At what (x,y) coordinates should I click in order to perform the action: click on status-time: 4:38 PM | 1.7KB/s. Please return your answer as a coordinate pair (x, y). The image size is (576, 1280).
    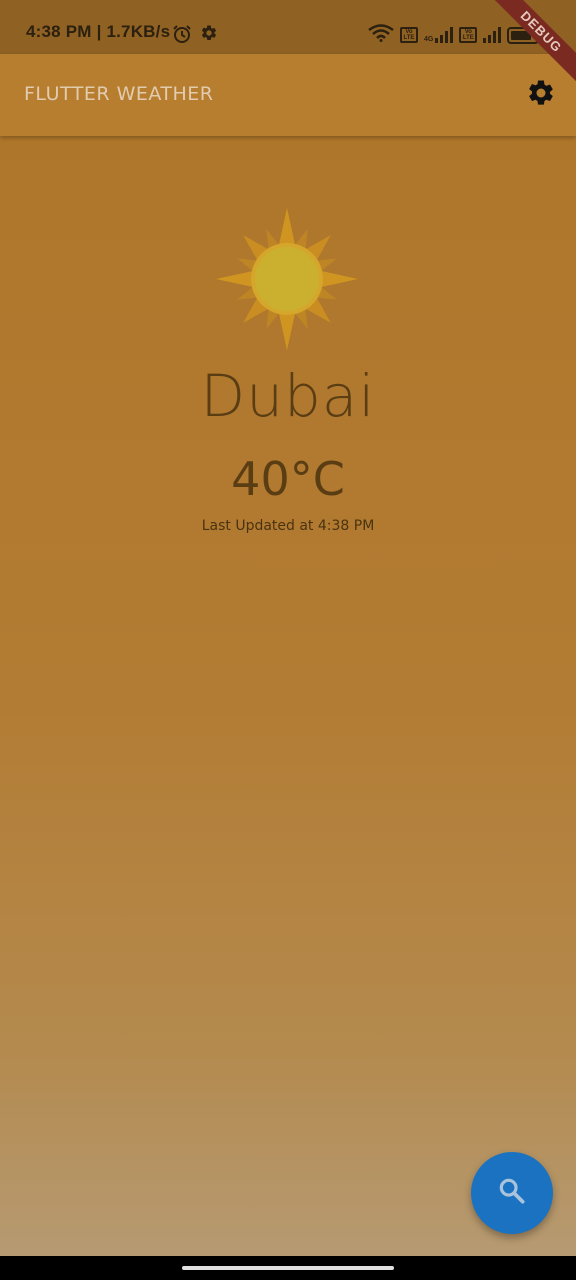
    Looking at the image, I should click on (98, 31).